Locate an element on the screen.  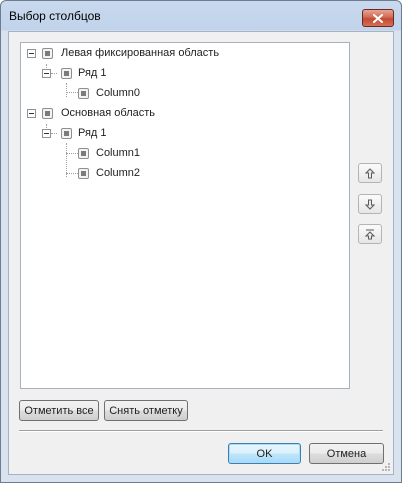
ok-button: OK is located at coordinates (264, 453).